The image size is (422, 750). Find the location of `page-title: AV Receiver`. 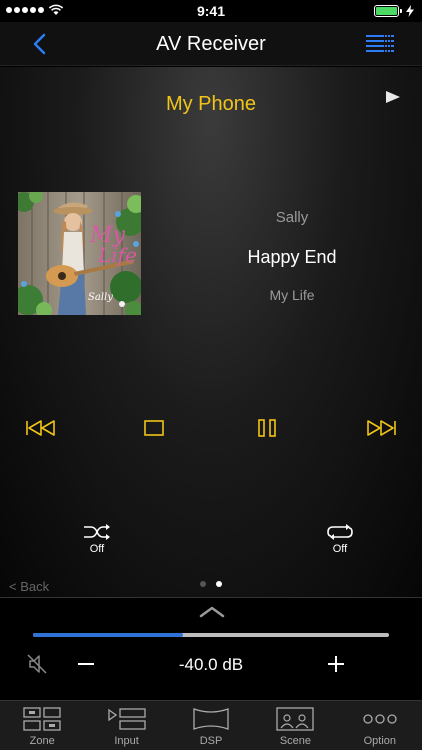

page-title: AV Receiver is located at coordinates (211, 44).